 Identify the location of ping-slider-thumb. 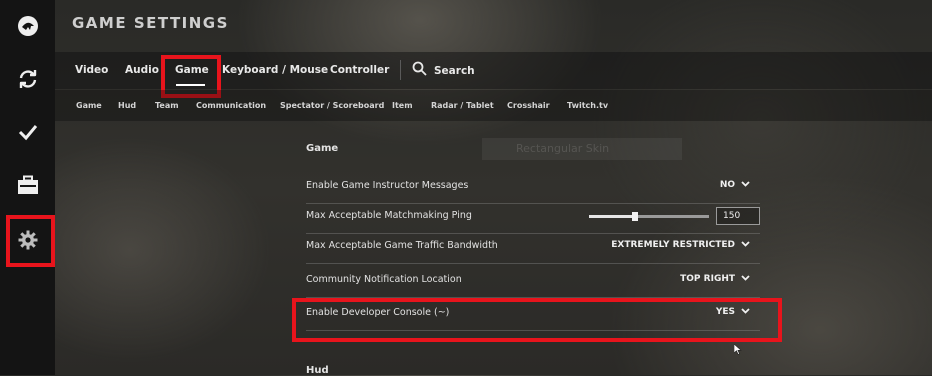
(634, 216).